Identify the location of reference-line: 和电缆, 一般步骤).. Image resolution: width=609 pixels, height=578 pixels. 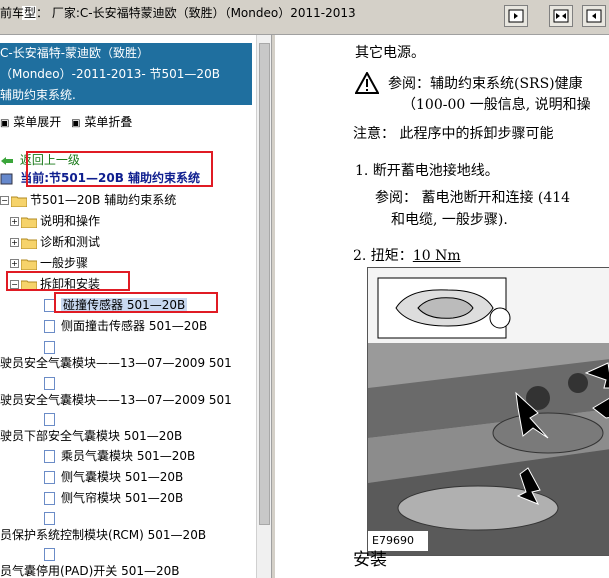
(449, 220).